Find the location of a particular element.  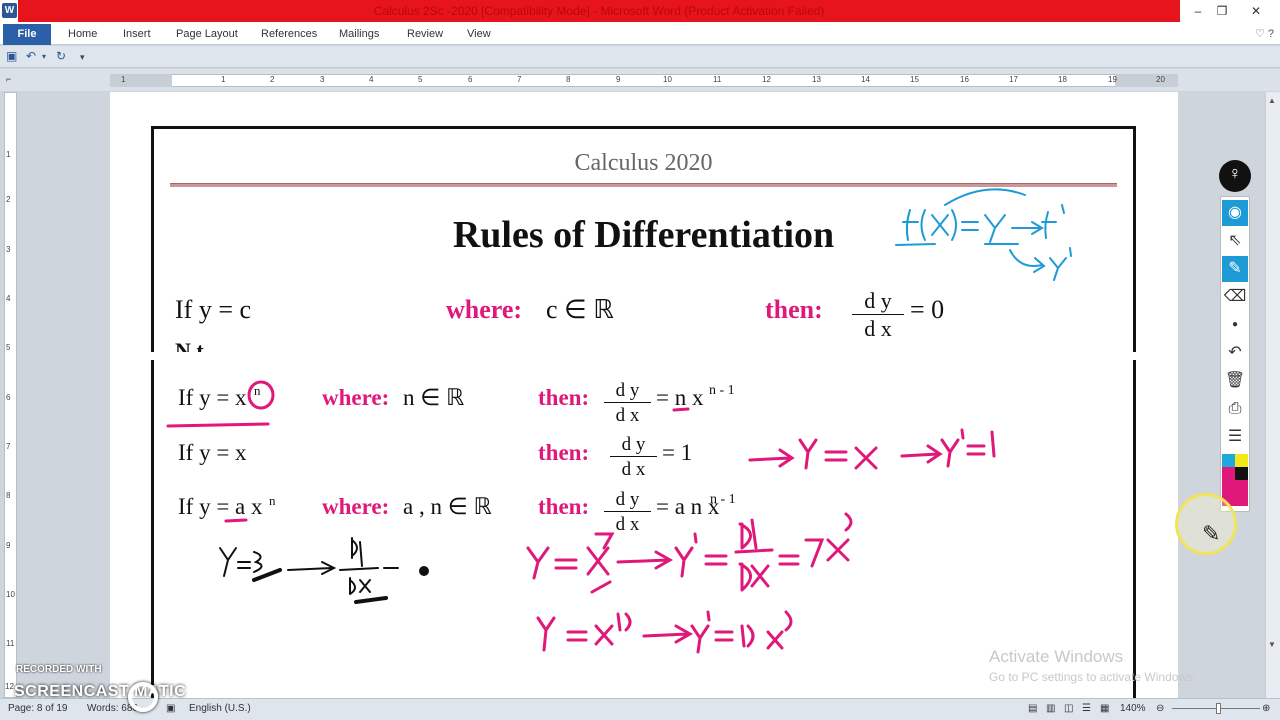

page-count: Page: 8 of 19 is located at coordinates (38, 708).